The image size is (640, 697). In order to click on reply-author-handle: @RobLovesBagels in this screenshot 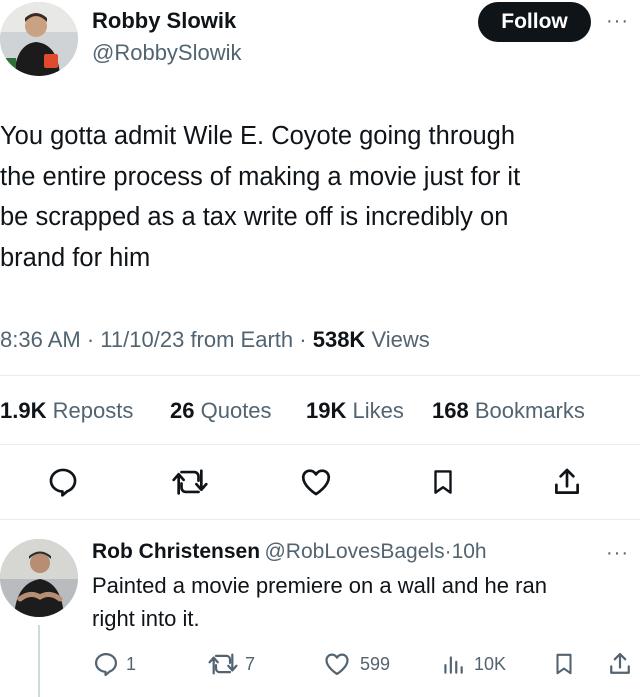, I will do `click(354, 551)`.